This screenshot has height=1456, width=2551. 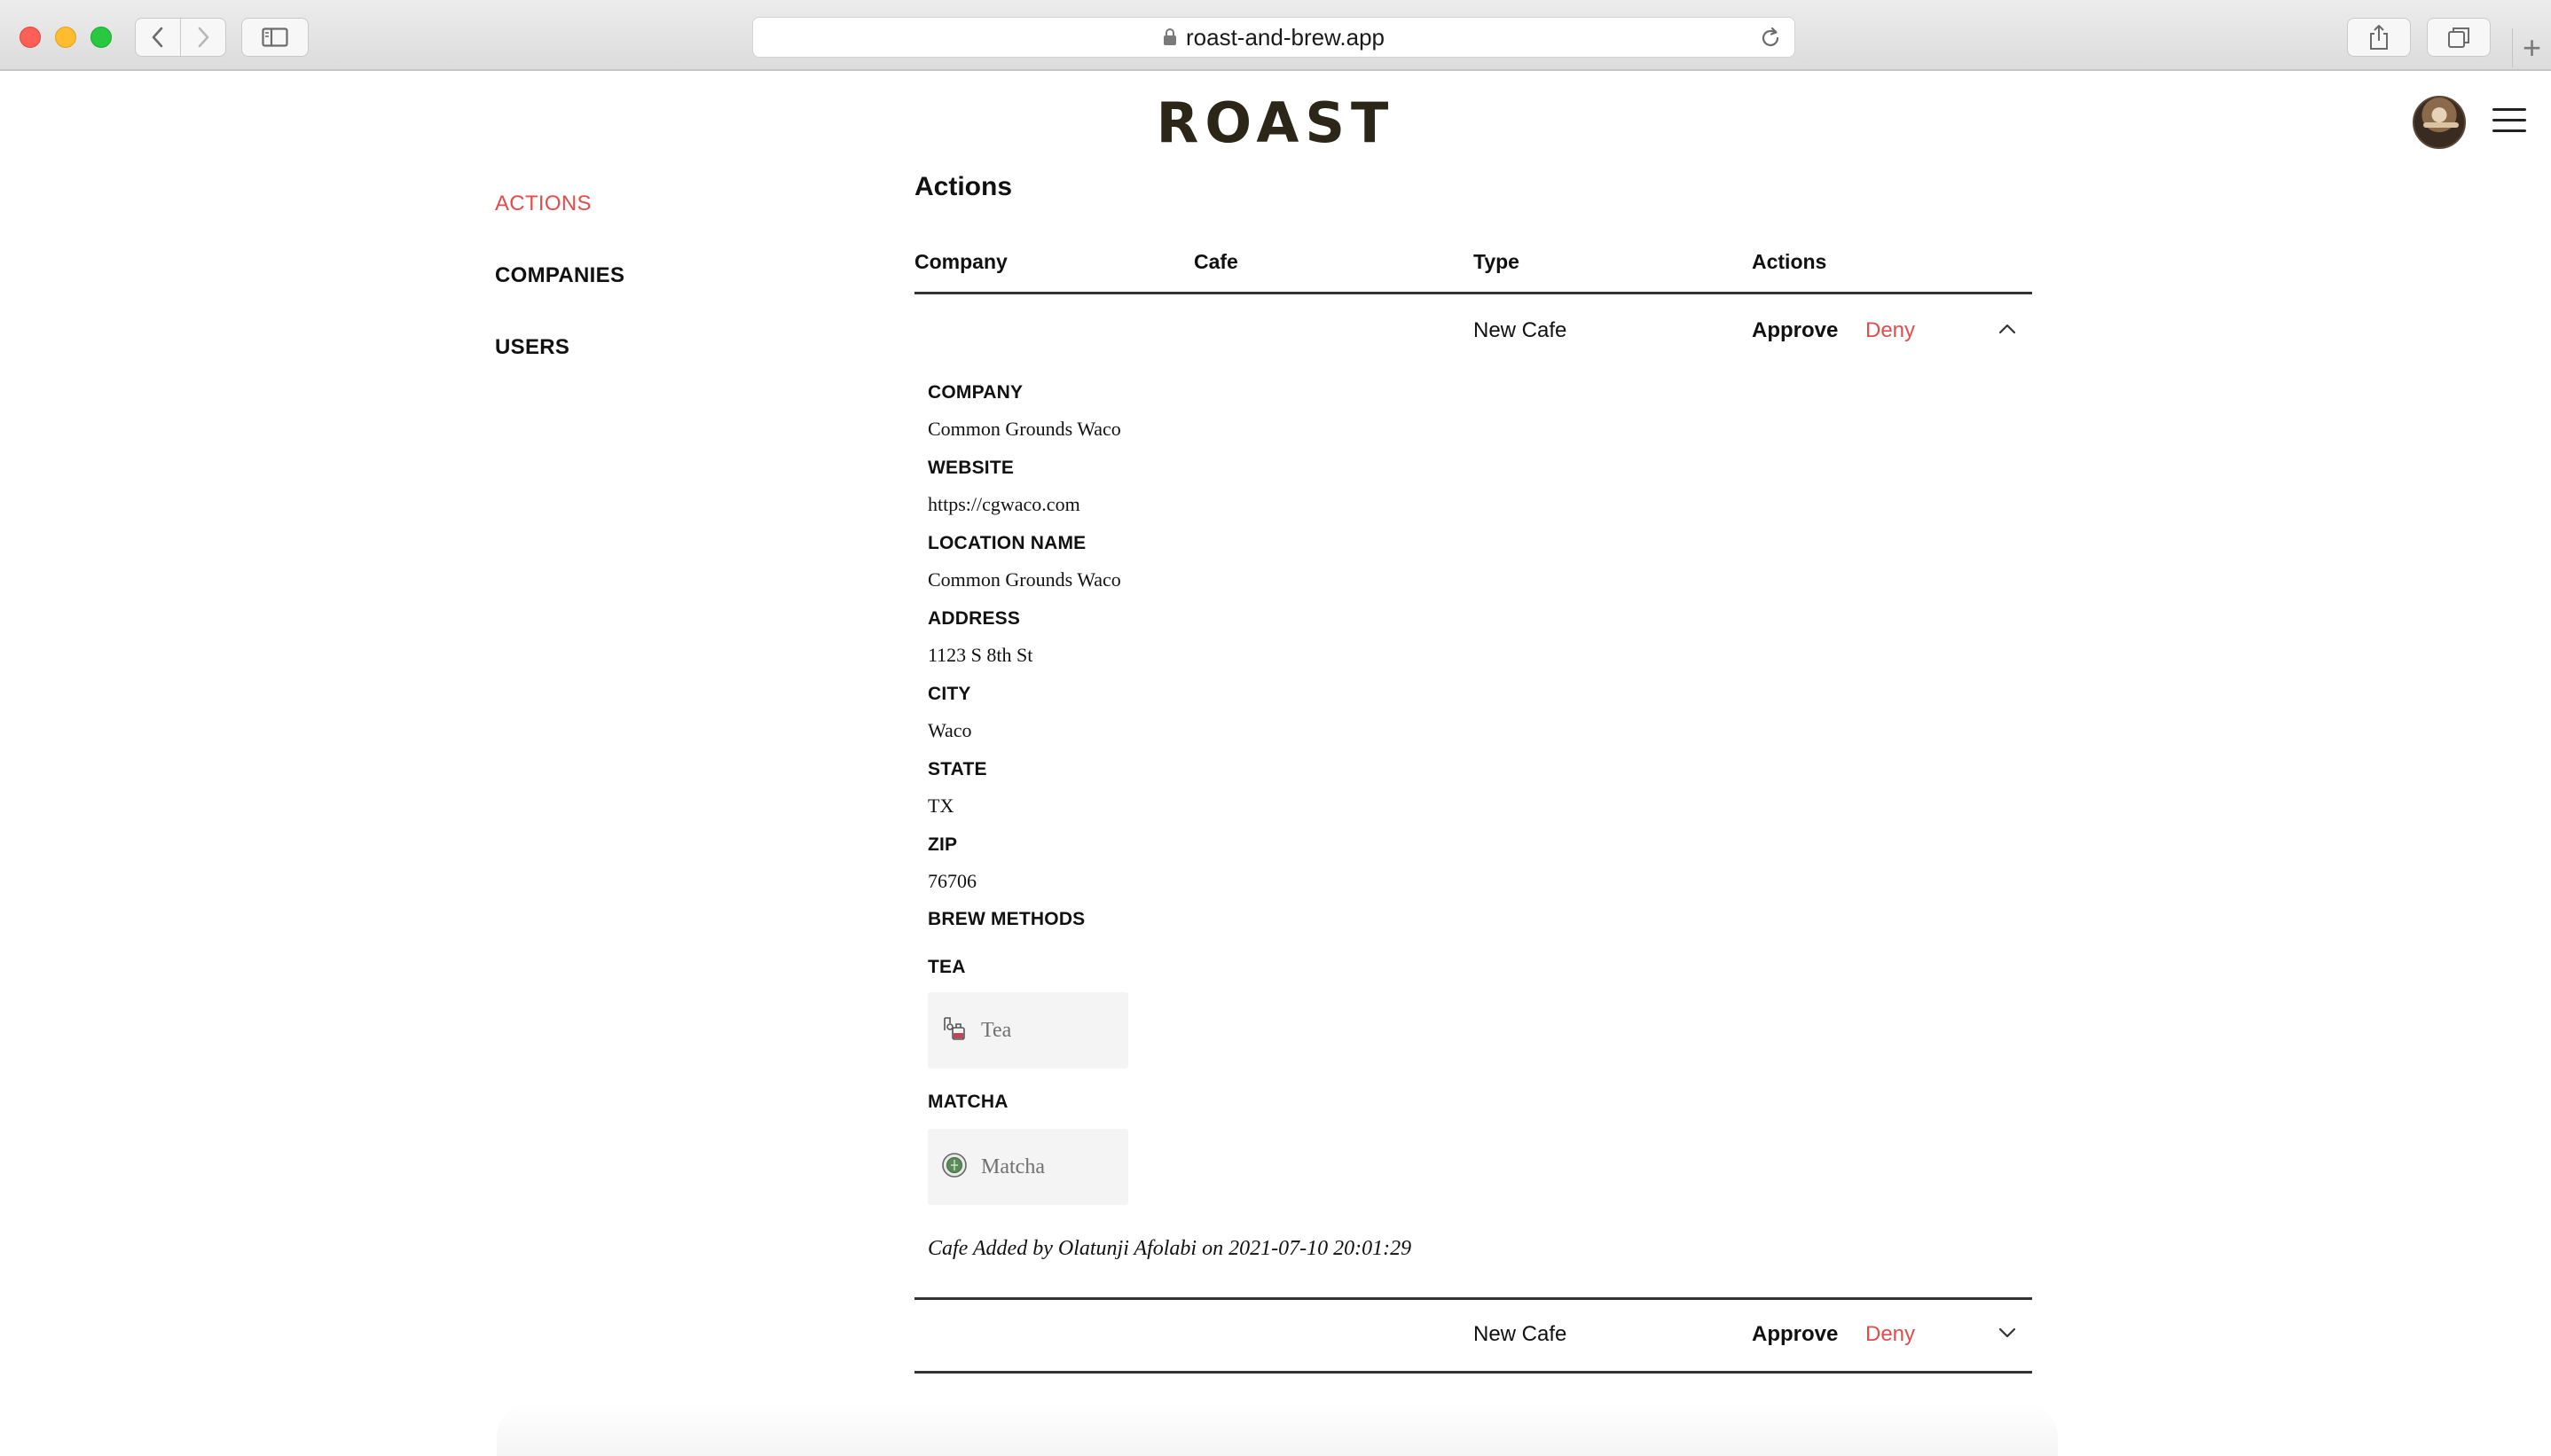 What do you see at coordinates (1789, 261) in the screenshot?
I see `column-header-actions: Actions` at bounding box center [1789, 261].